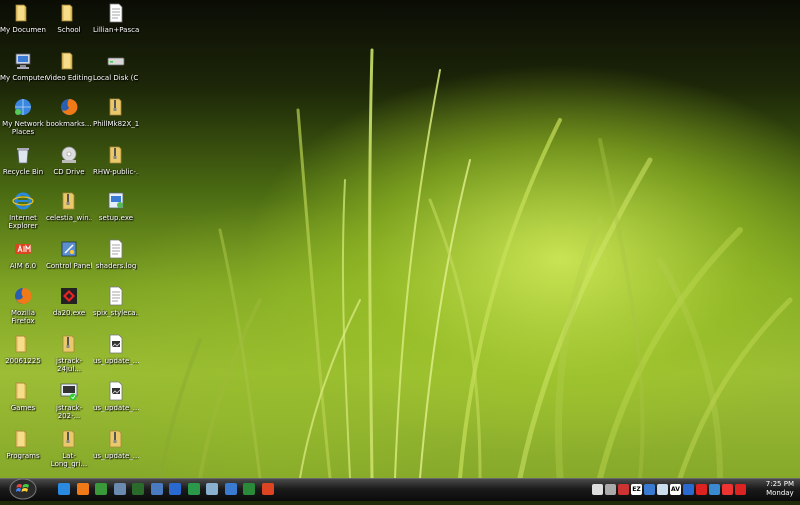 This screenshot has width=800, height=505. Describe the element at coordinates (23, 222) in the screenshot. I see `desktop-icon-label: Internet Explorer` at that location.